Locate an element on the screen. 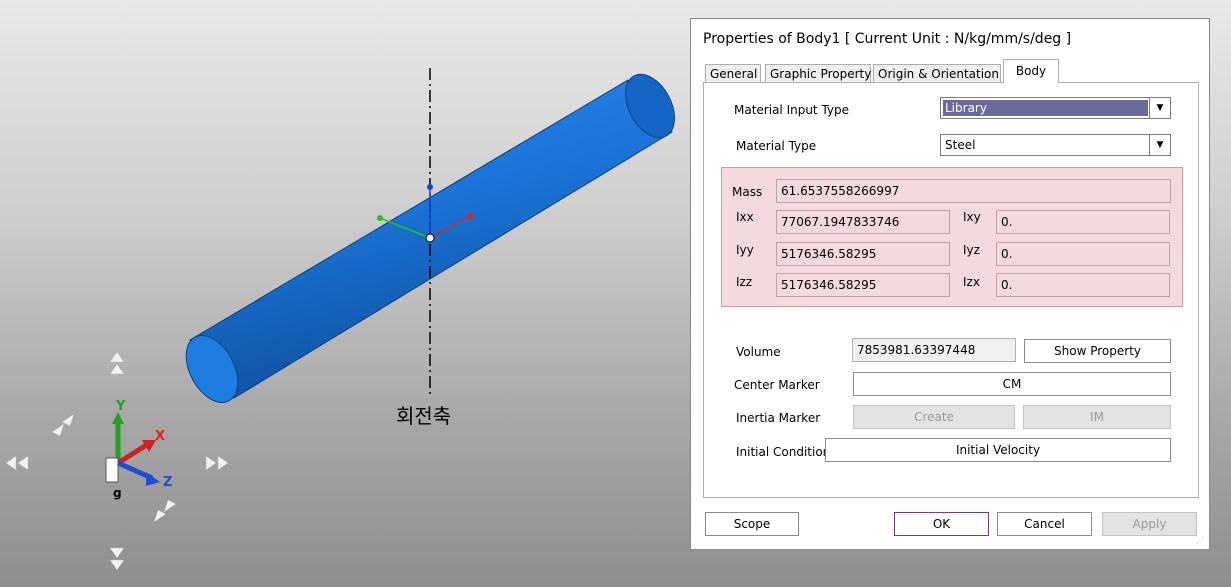  volume-label: Volume is located at coordinates (758, 352).